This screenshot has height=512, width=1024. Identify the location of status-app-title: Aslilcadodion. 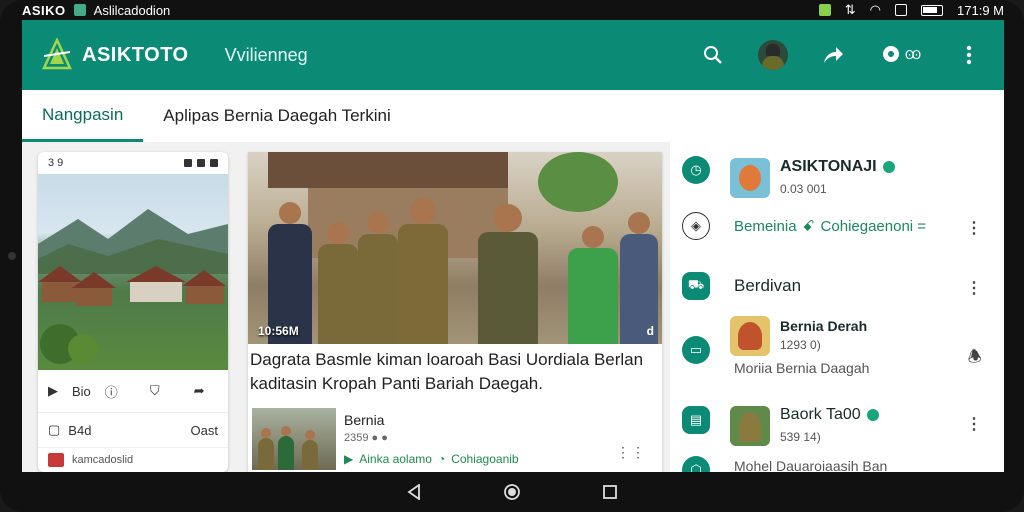
(132, 10).